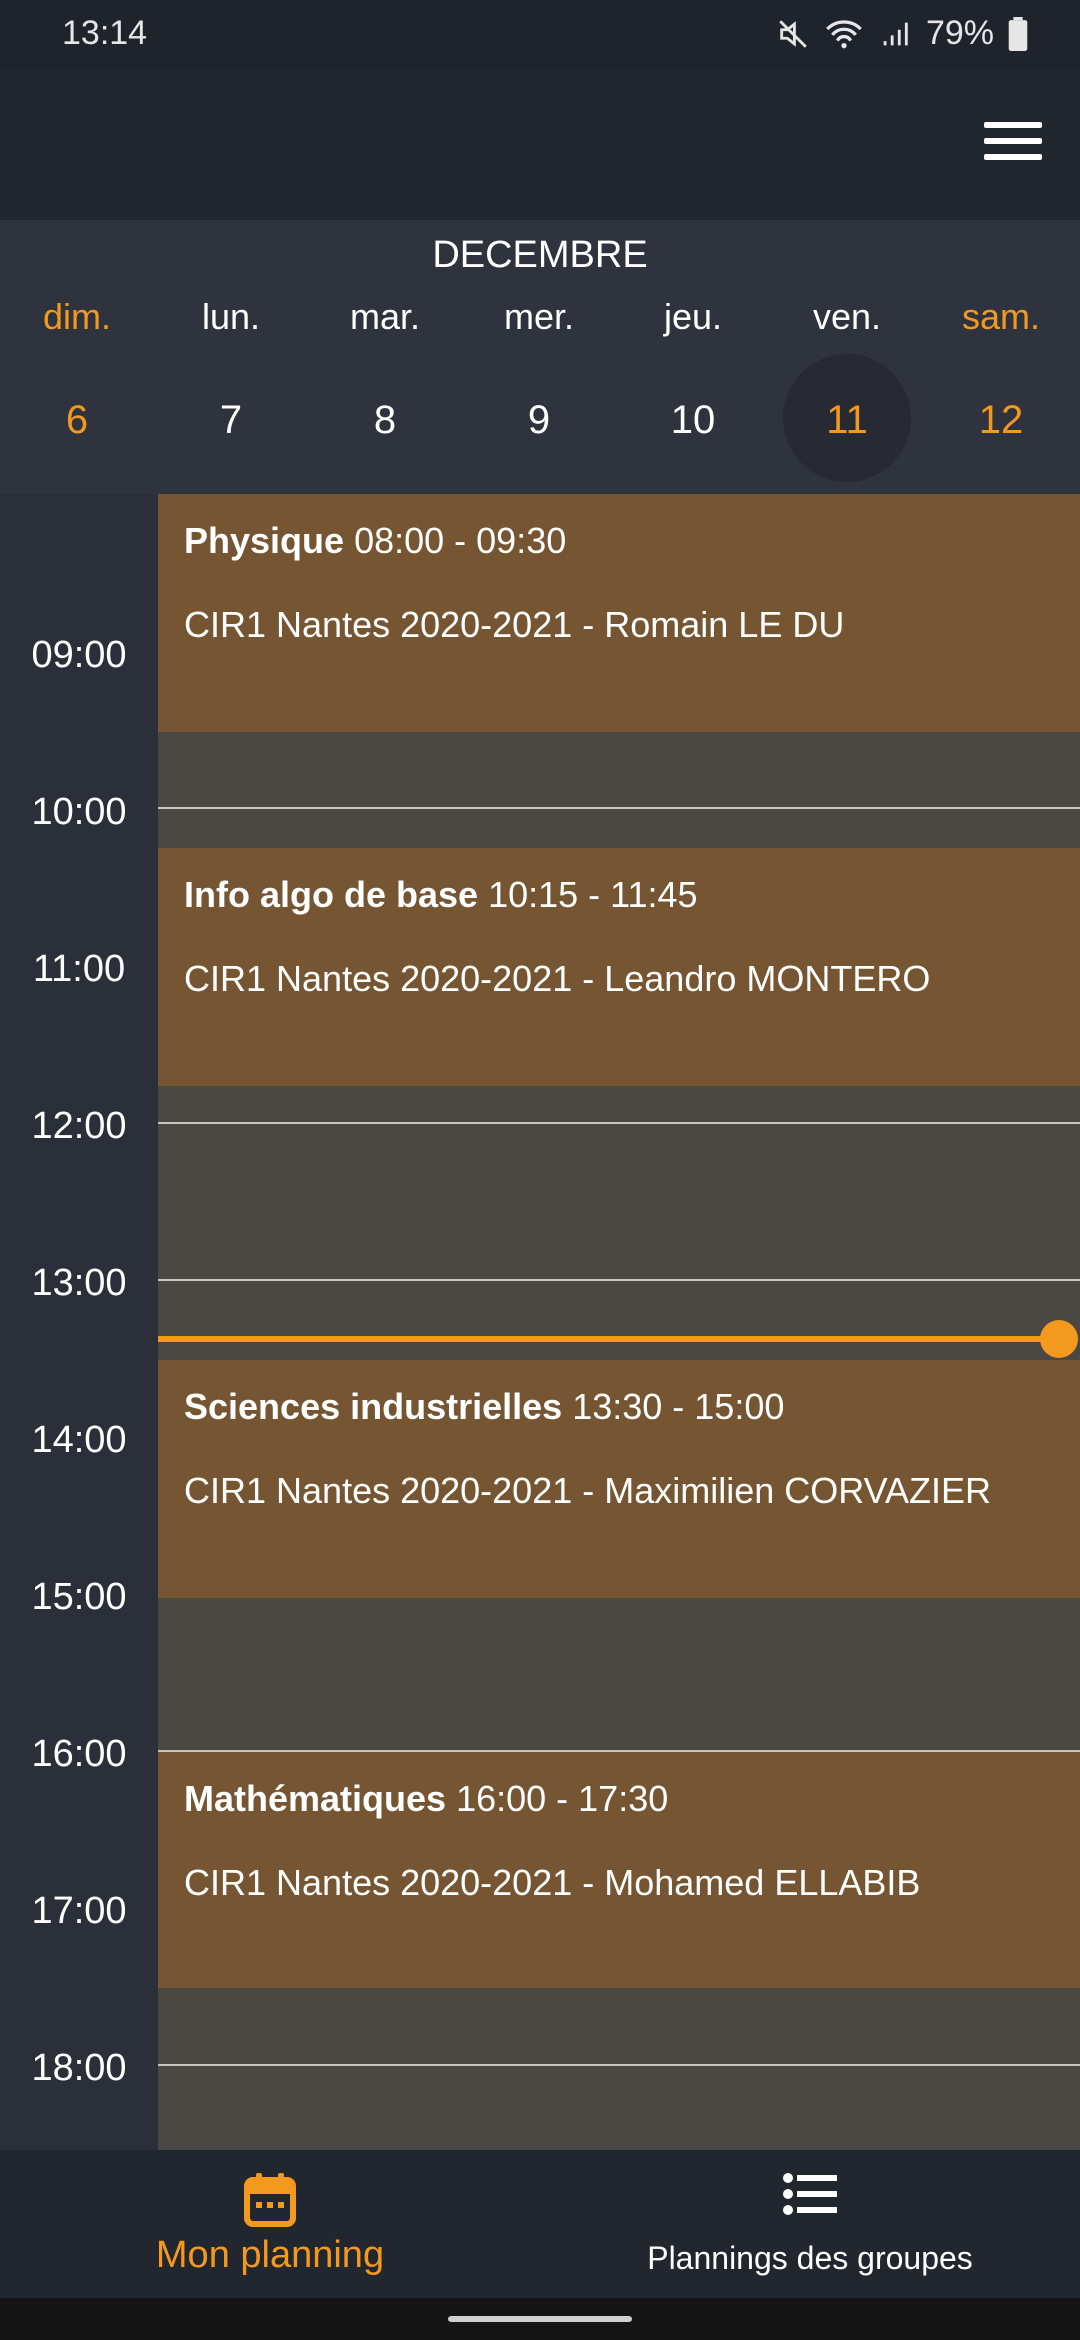 This screenshot has height=2340, width=1080. Describe the element at coordinates (540, 145) in the screenshot. I see `app-bar` at that location.